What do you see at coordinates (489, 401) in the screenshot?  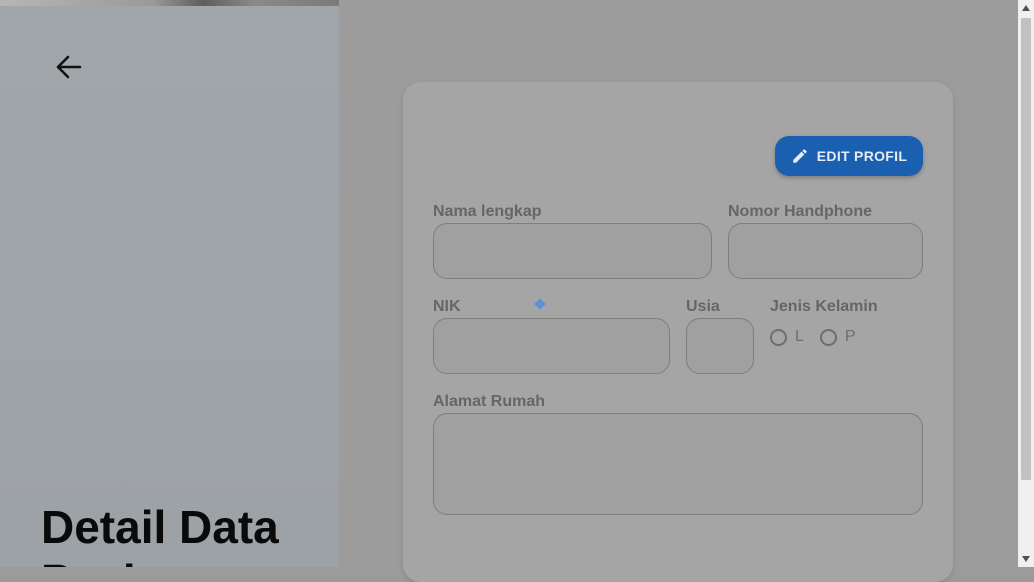 I see `address-label: Alamat Rumah` at bounding box center [489, 401].